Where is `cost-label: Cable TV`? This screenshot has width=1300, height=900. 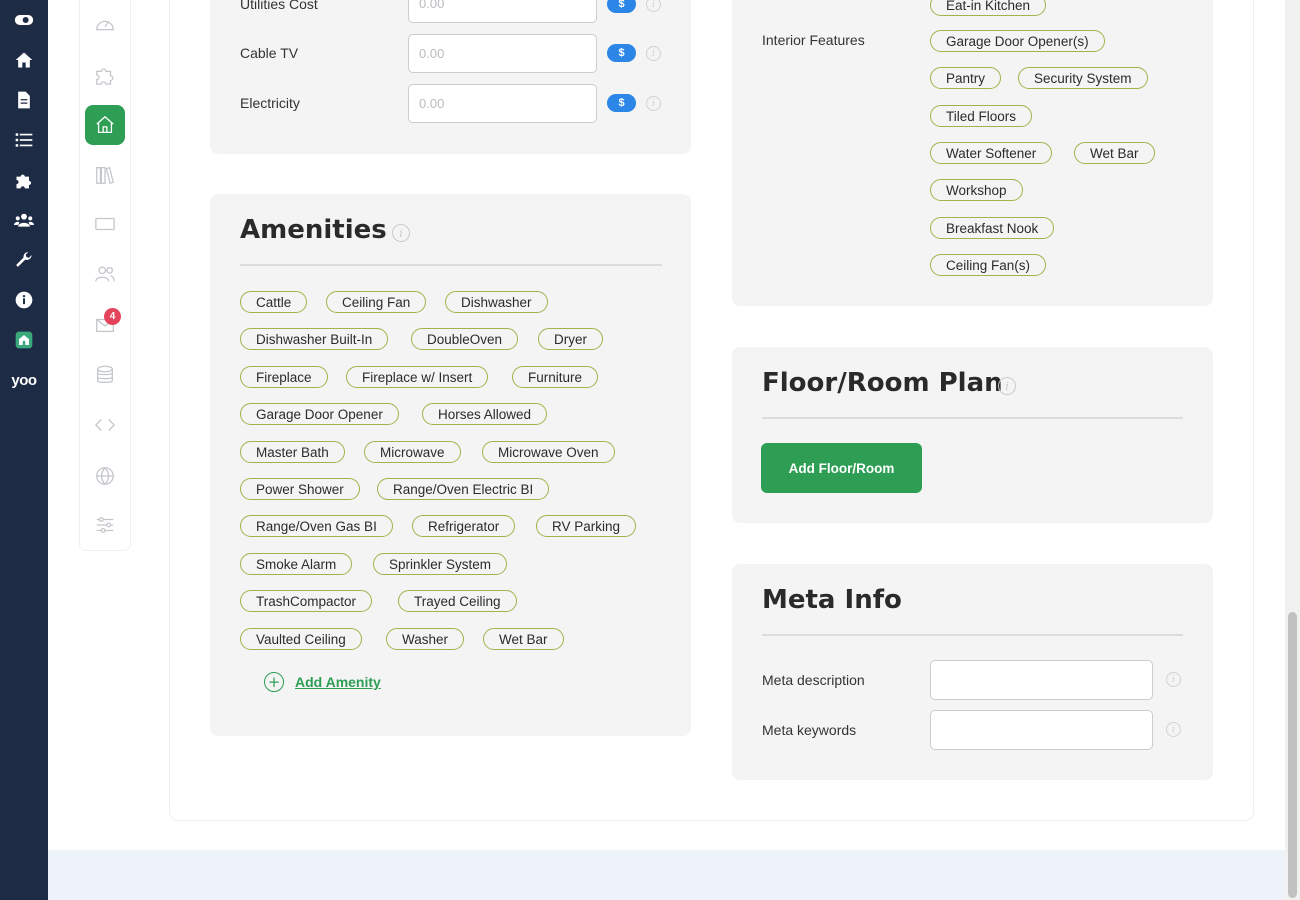 cost-label: Cable TV is located at coordinates (269, 53).